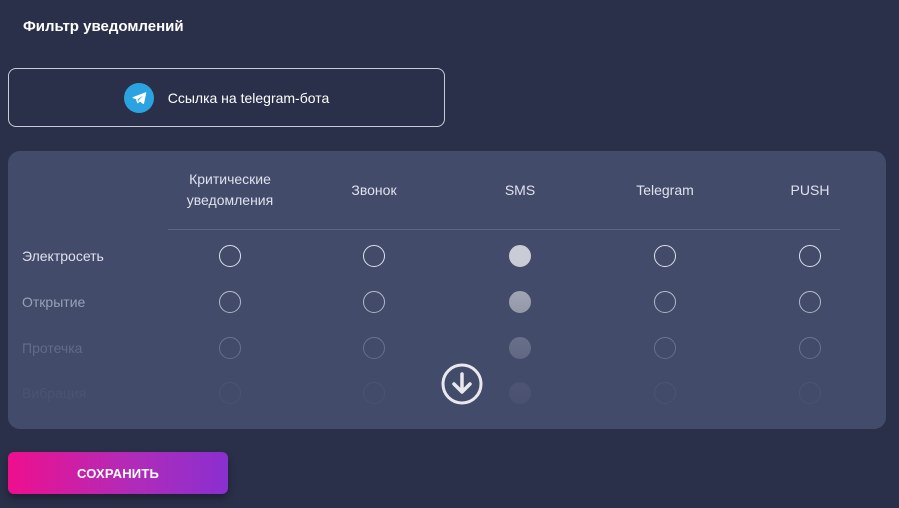 This screenshot has height=508, width=899. Describe the element at coordinates (374, 190) in the screenshot. I see `column-header-call: Звонок` at that location.